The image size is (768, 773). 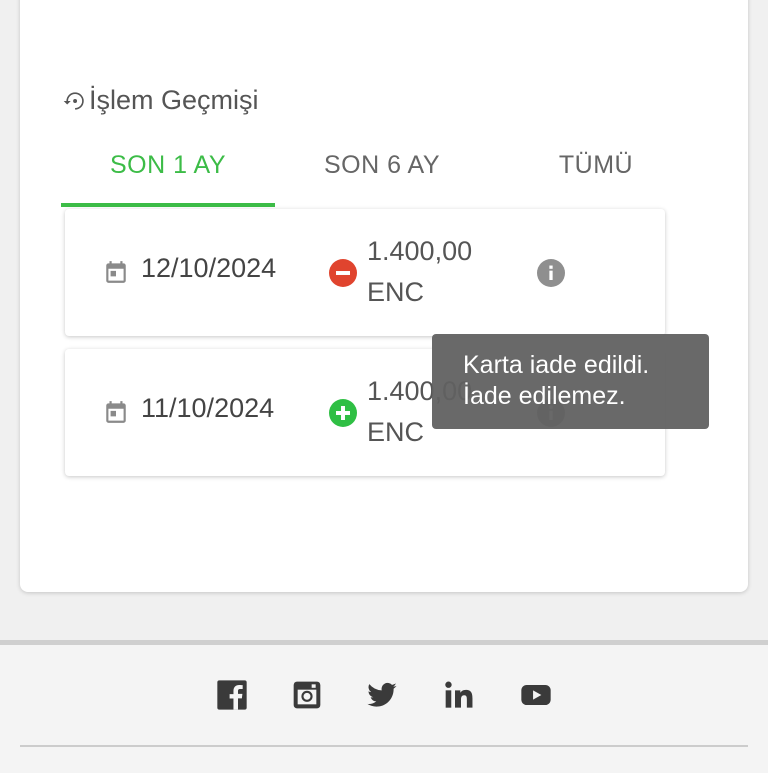 I want to click on tab-all: TÜMÜ, so click(x=596, y=165).